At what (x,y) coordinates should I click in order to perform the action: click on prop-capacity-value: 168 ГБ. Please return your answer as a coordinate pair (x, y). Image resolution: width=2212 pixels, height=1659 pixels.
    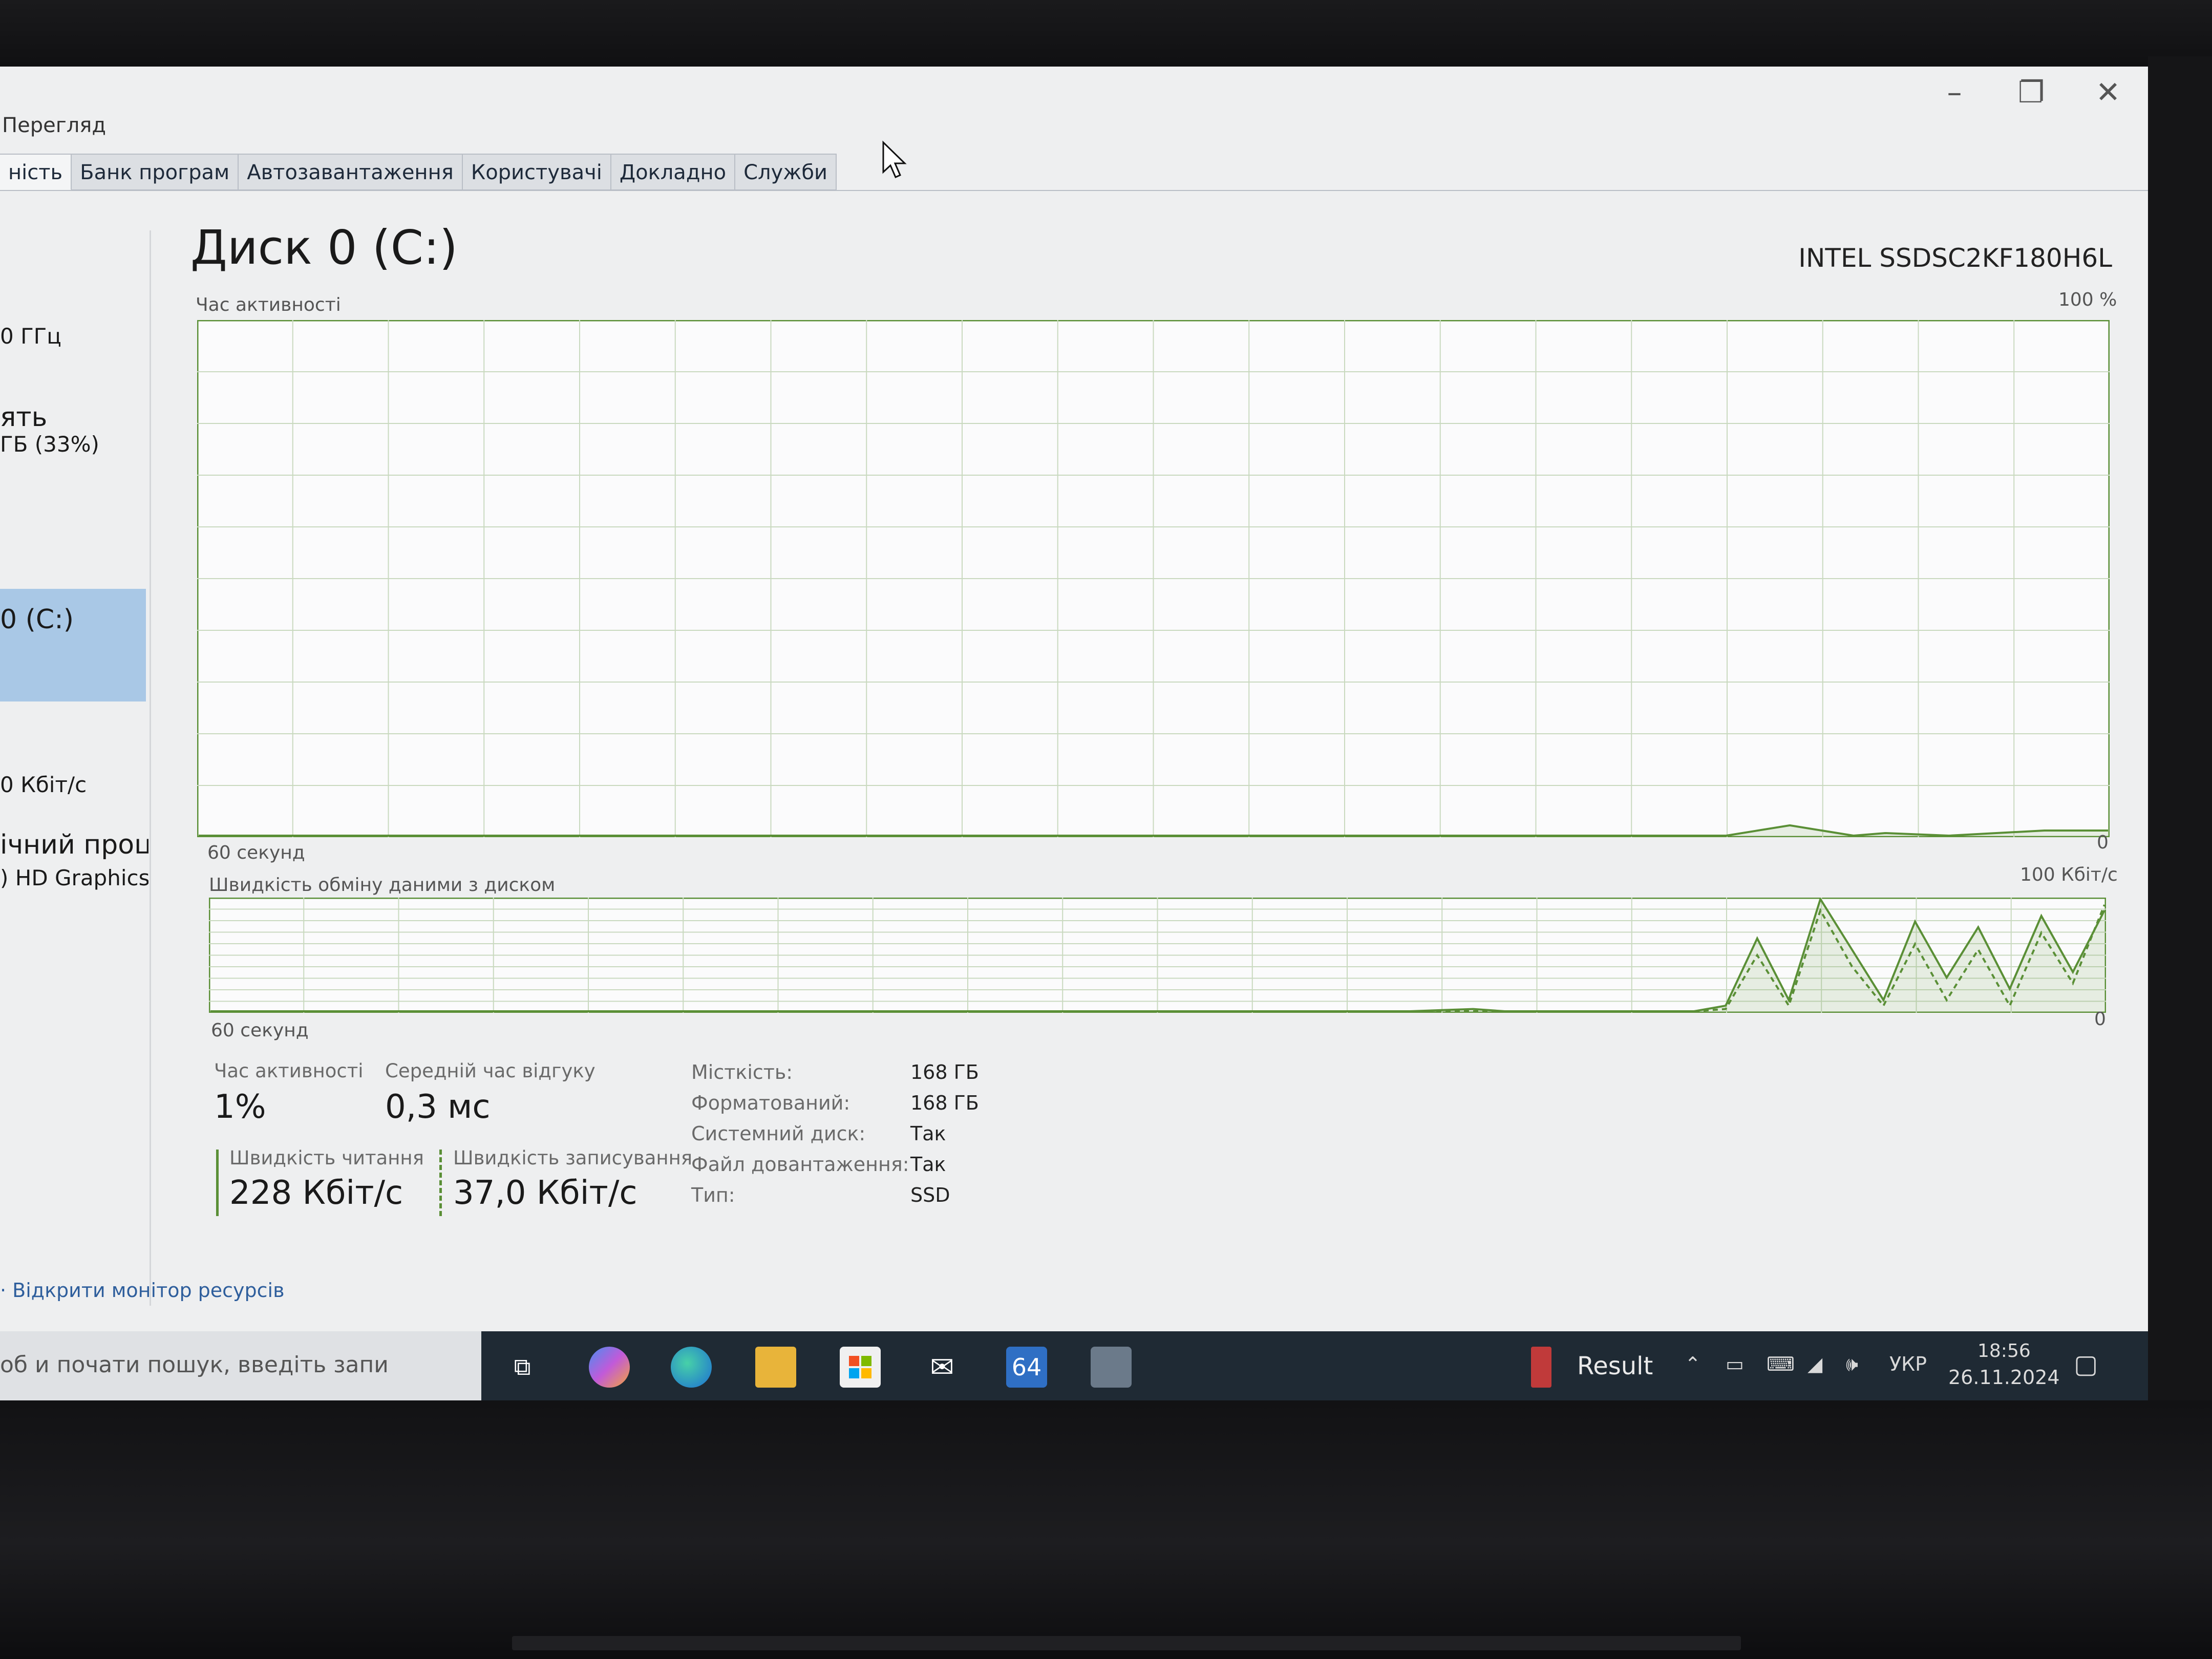
    Looking at the image, I should click on (945, 1072).